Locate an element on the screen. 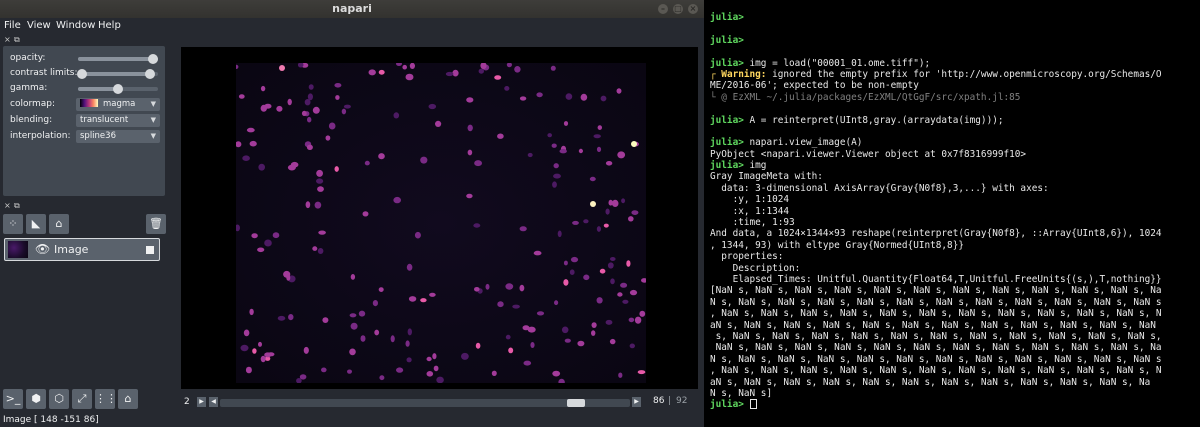 This screenshot has height=427, width=1200. close-icon: × is located at coordinates (693, 9).